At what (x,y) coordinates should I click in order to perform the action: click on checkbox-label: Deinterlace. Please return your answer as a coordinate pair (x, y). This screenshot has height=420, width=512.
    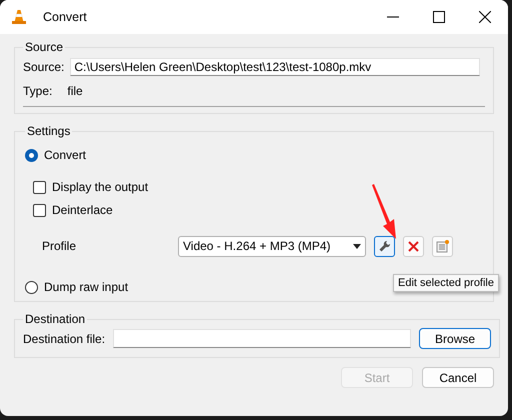
    Looking at the image, I should click on (82, 210).